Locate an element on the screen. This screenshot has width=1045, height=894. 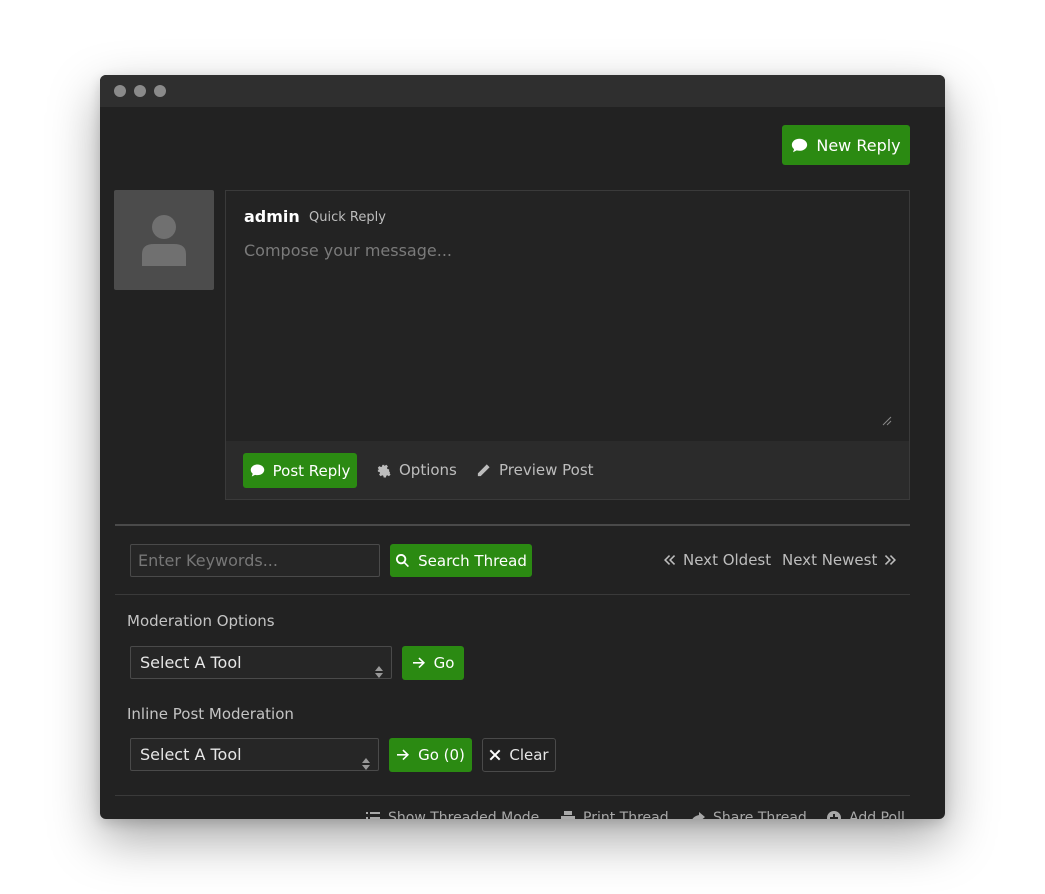
print-icon is located at coordinates (568, 815).